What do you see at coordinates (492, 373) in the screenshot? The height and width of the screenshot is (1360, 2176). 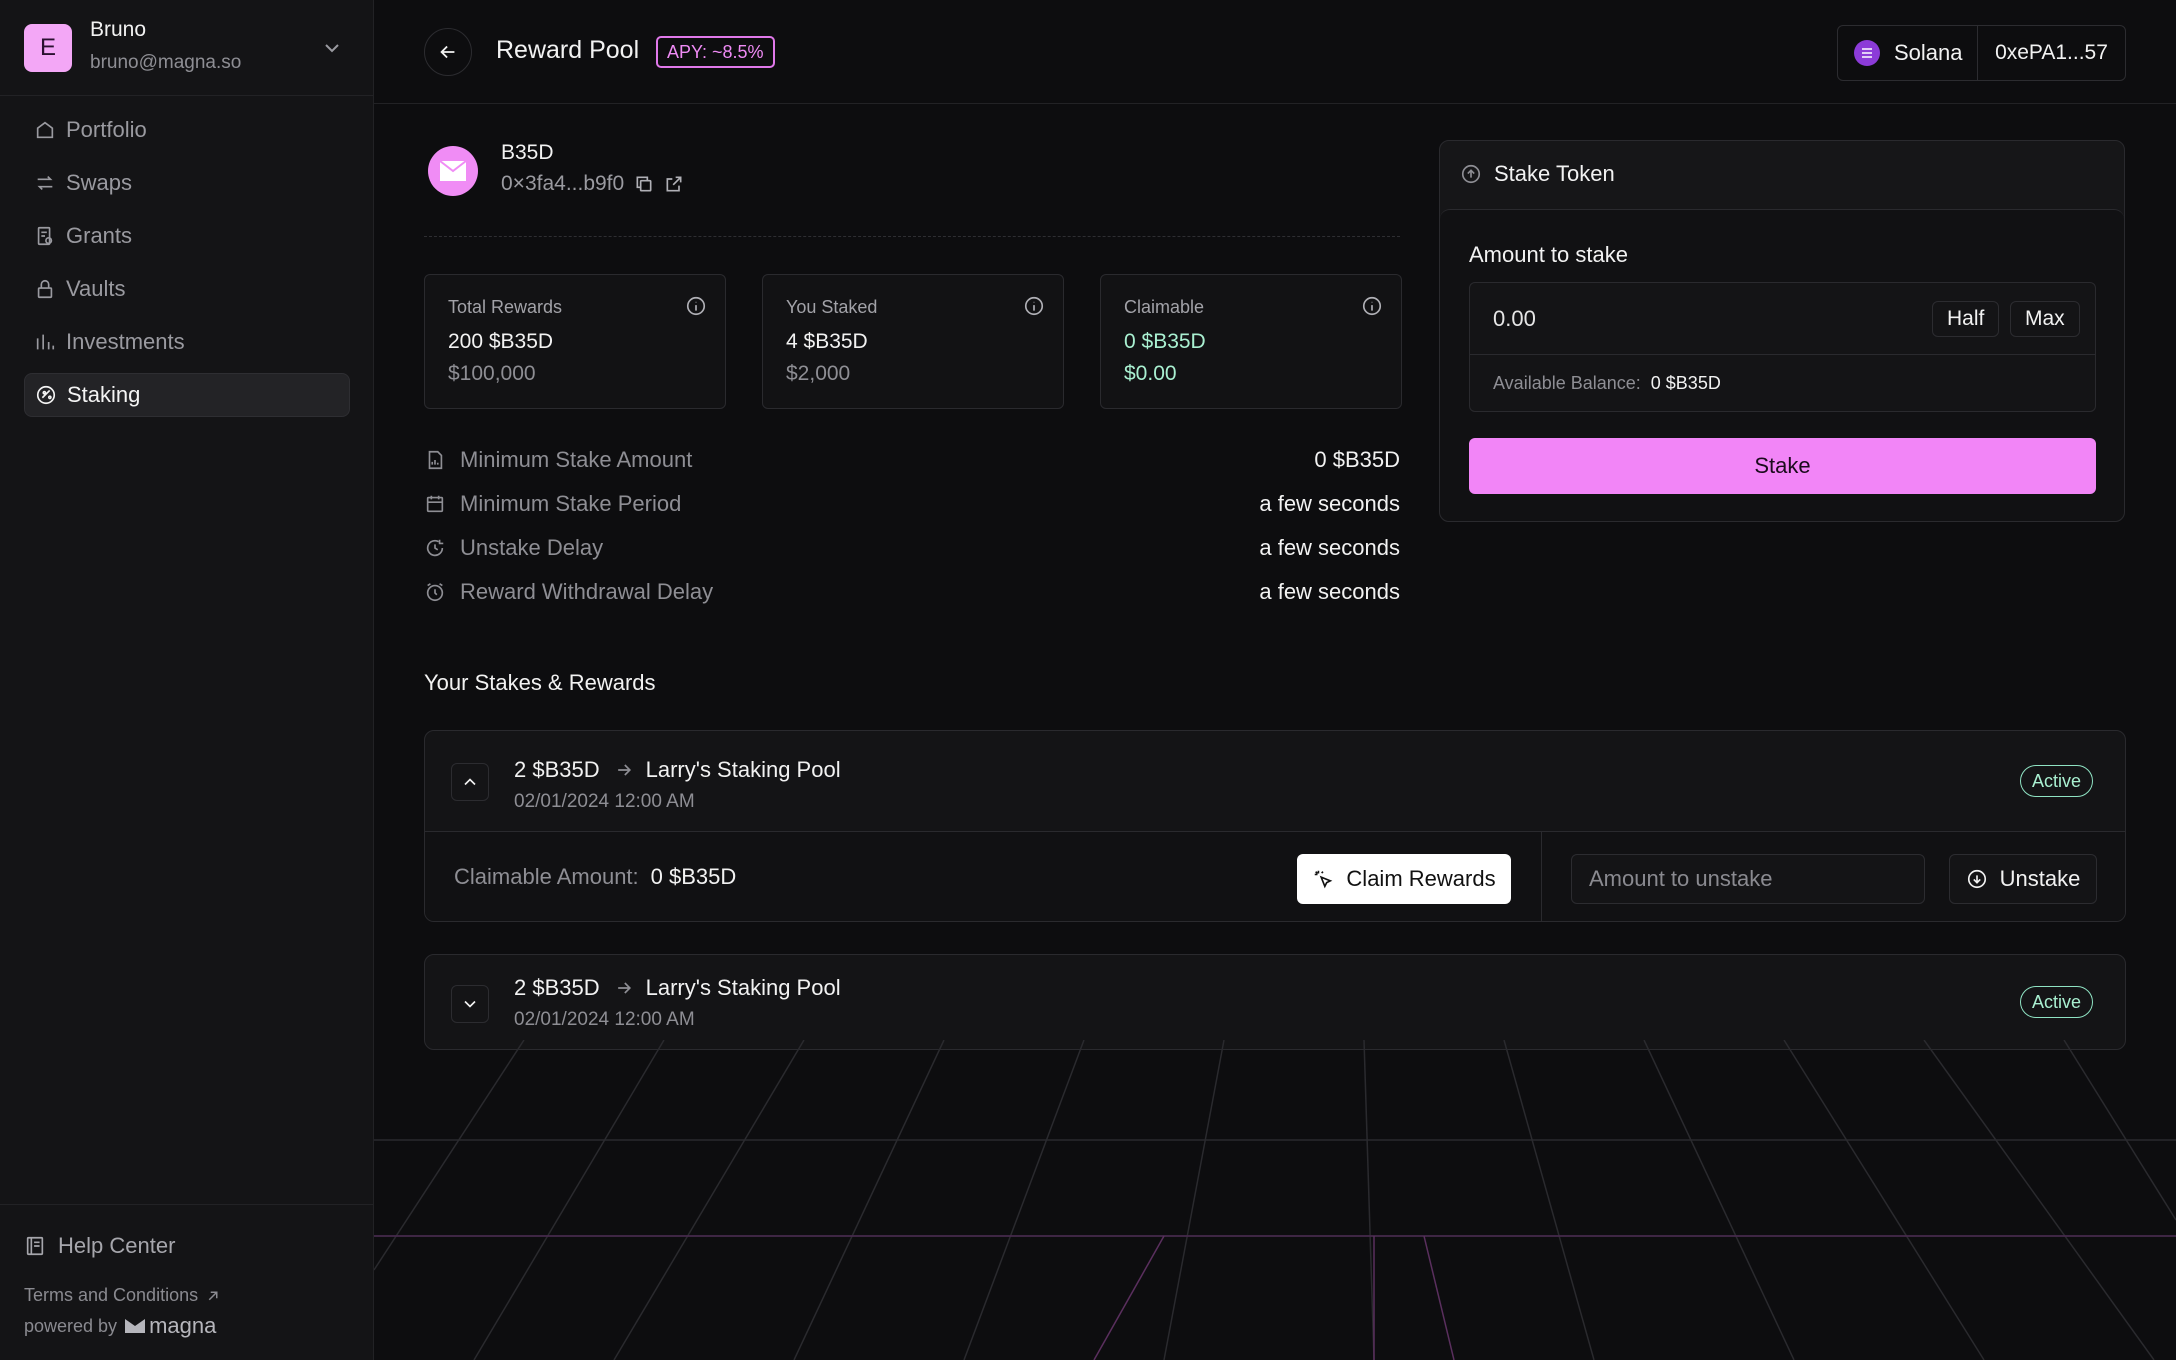 I see `stat-usd: $100,000` at bounding box center [492, 373].